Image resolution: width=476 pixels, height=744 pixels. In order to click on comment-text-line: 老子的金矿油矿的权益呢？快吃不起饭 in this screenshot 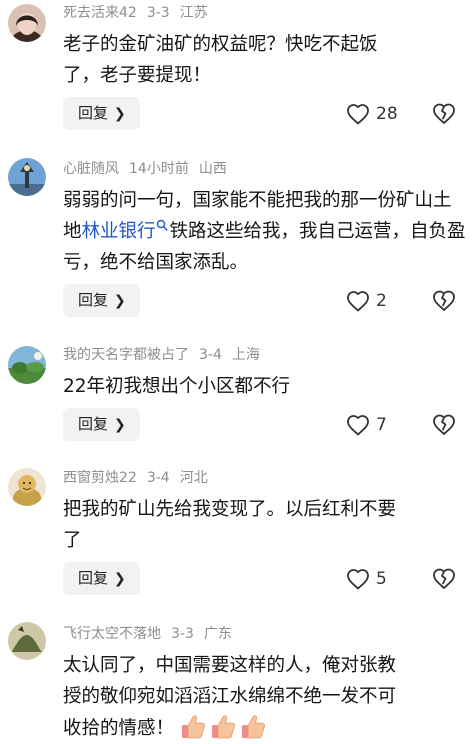, I will do `click(220, 44)`.